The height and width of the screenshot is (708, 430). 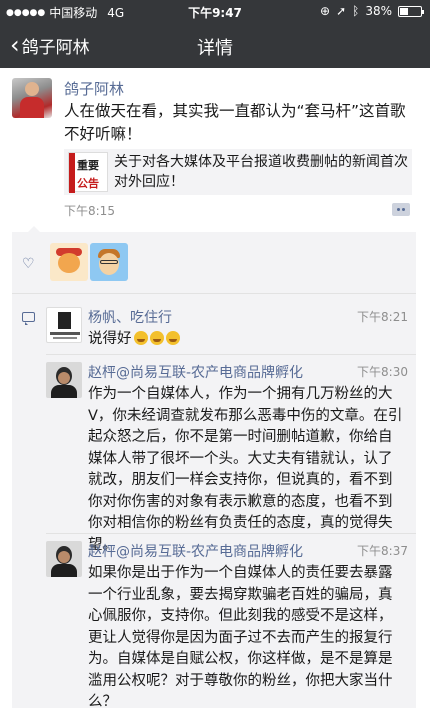 I want to click on nav-bar: ‹ 鸽子阿林 详情, so click(x=215, y=45).